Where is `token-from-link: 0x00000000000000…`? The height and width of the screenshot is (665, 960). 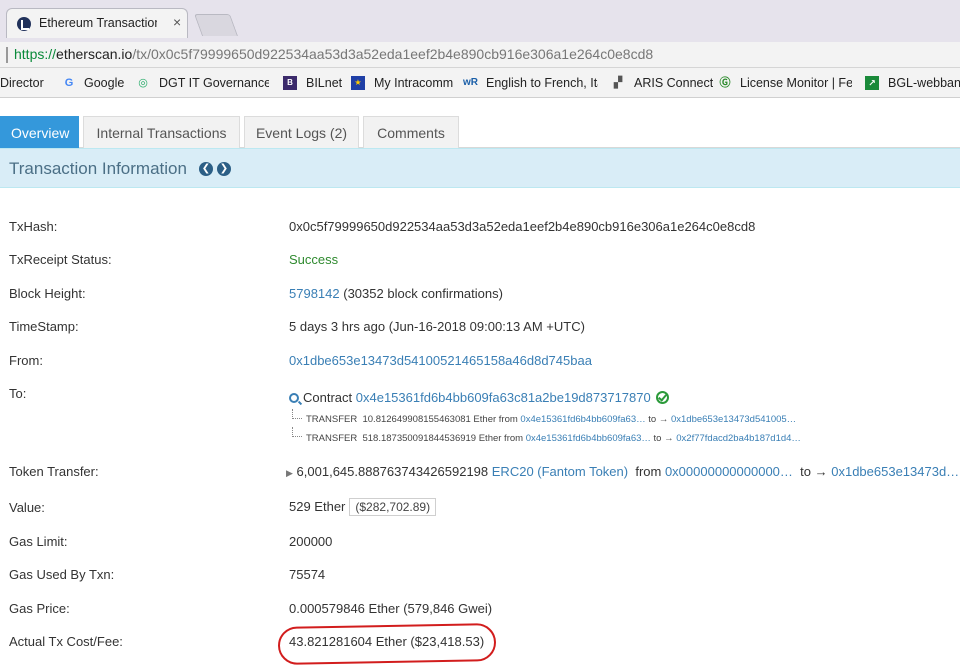
token-from-link: 0x00000000000000… is located at coordinates (729, 471).